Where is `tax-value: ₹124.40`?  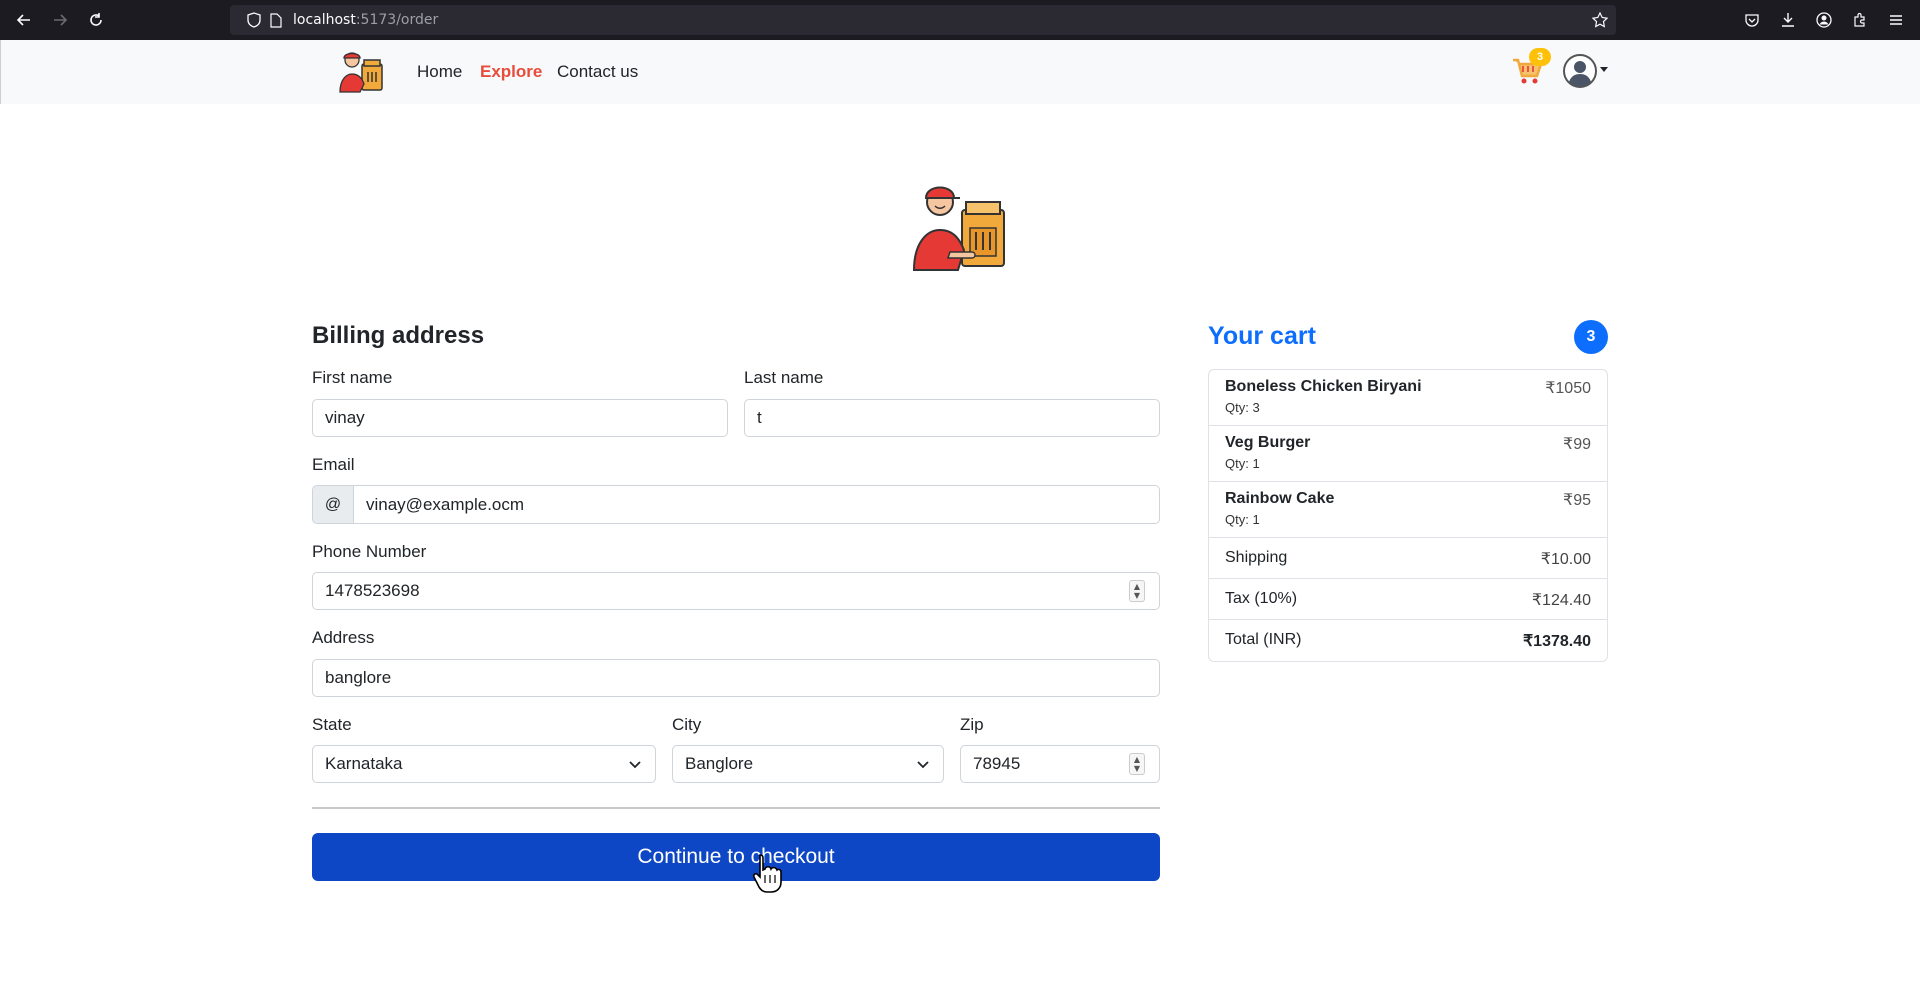 tax-value: ₹124.40 is located at coordinates (1561, 600).